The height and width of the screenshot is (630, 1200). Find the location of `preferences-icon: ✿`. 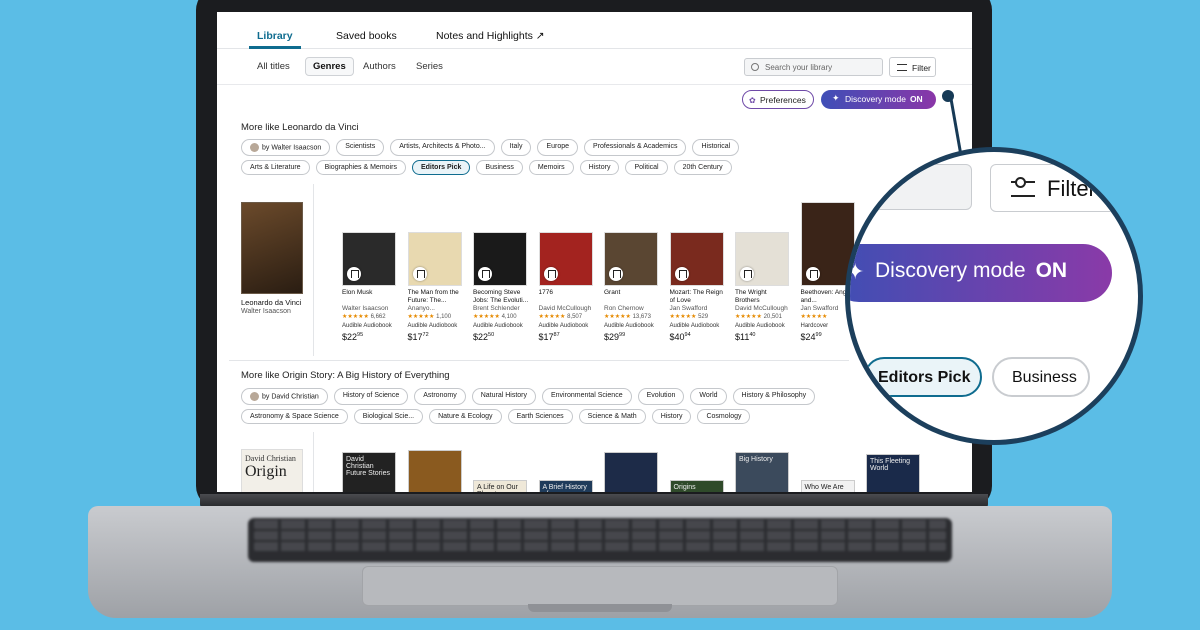

preferences-icon: ✿ is located at coordinates (752, 100).